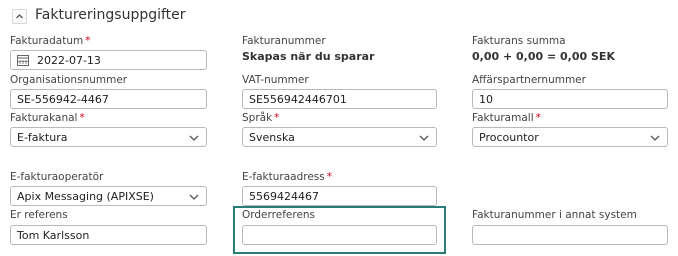 The width and height of the screenshot is (678, 256). I want to click on affarspartnernummer-value: 10, so click(486, 99).